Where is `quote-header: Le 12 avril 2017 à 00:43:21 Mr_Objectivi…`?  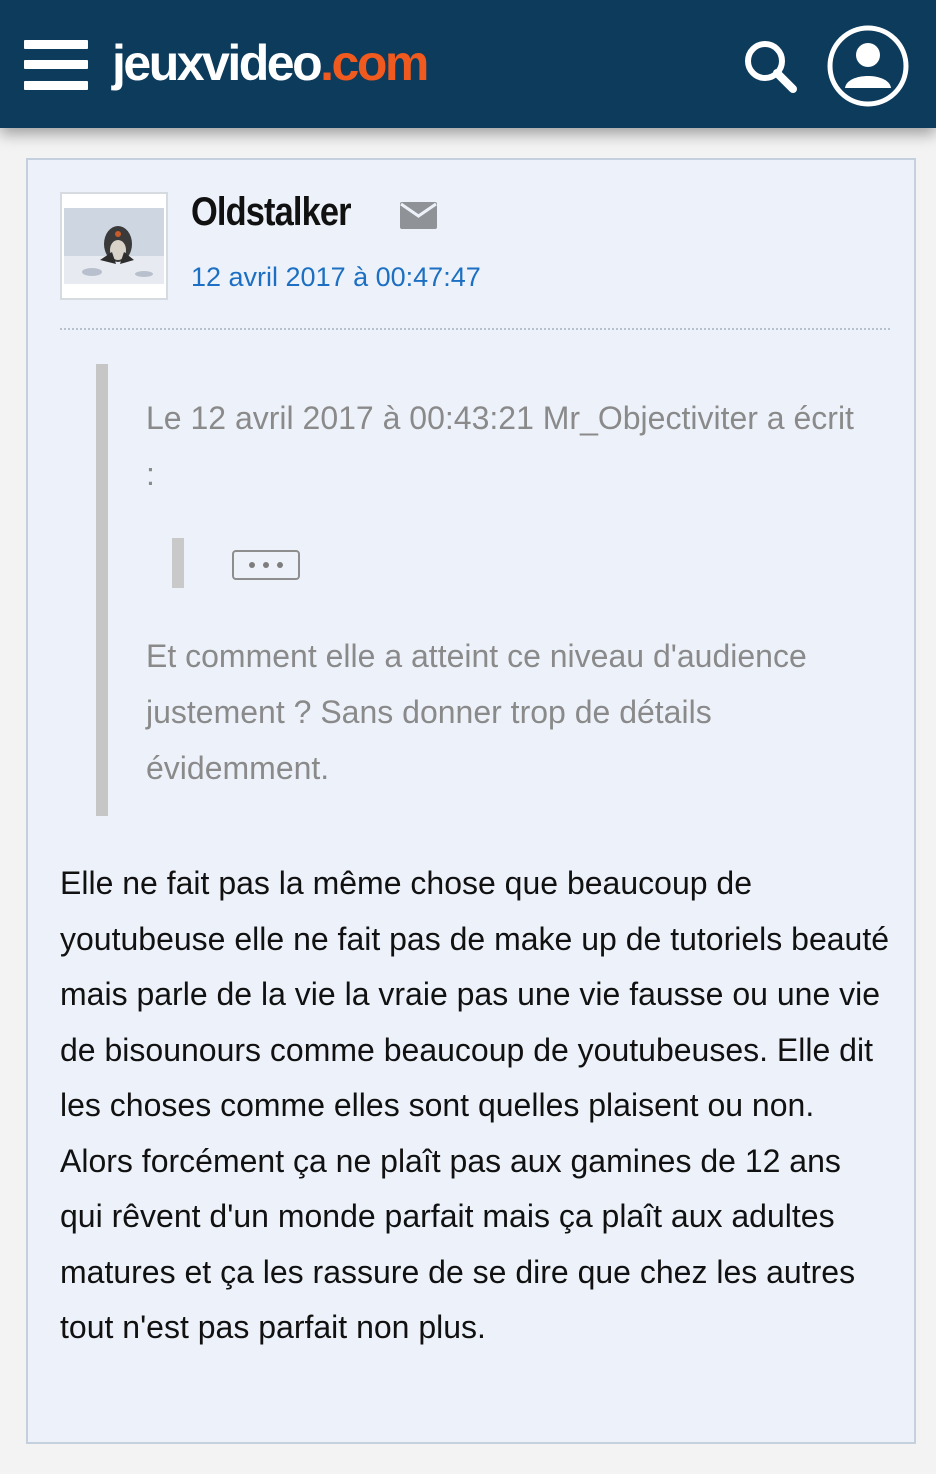 quote-header: Le 12 avril 2017 à 00:43:21 Mr_Objectivi… is located at coordinates (500, 446).